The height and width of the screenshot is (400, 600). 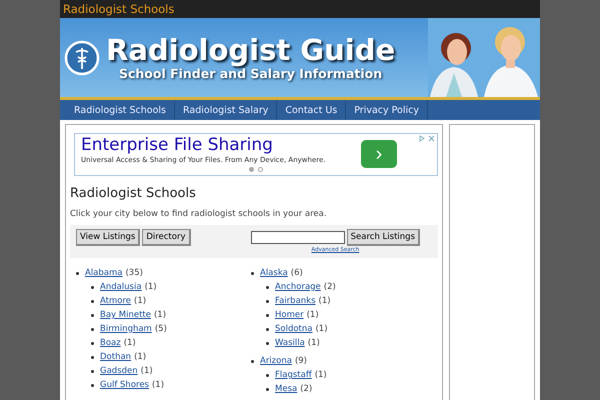 What do you see at coordinates (116, 301) in the screenshot?
I see `city-link: Atmore` at bounding box center [116, 301].